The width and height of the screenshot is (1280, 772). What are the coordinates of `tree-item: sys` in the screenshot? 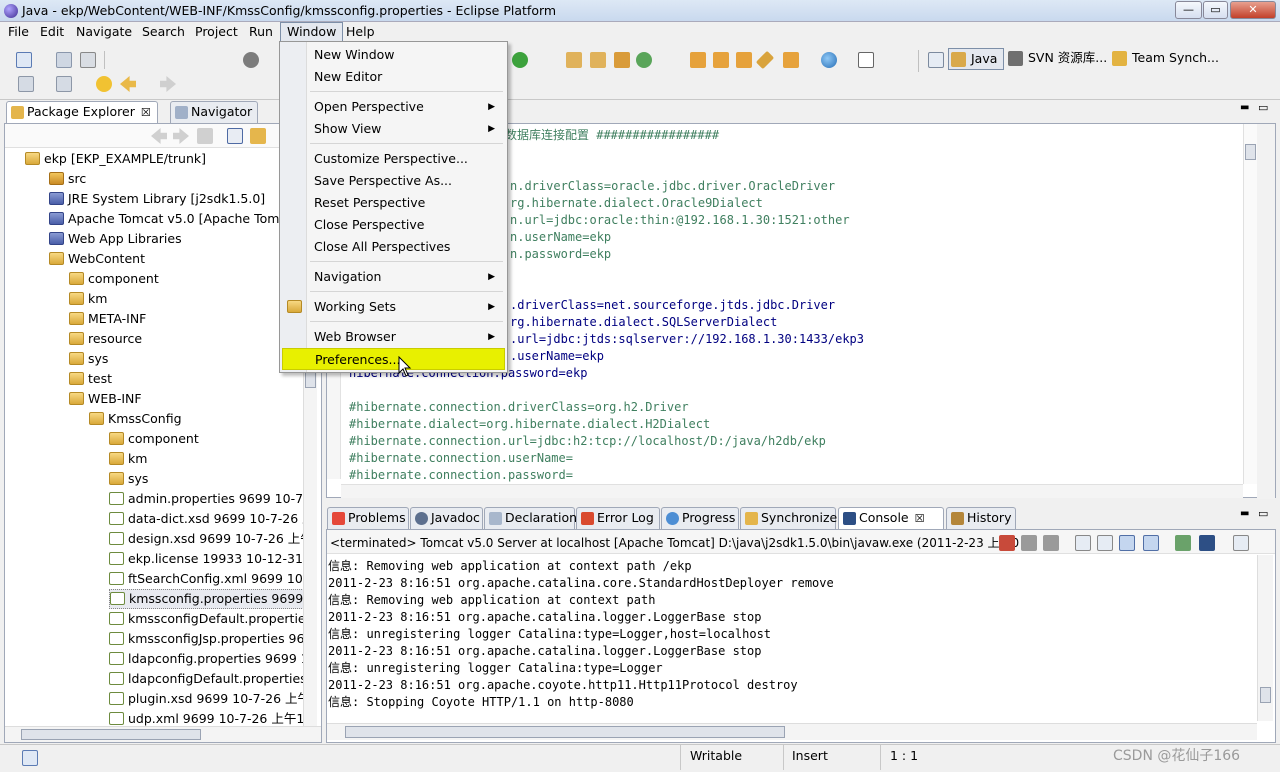 It's located at (128, 479).